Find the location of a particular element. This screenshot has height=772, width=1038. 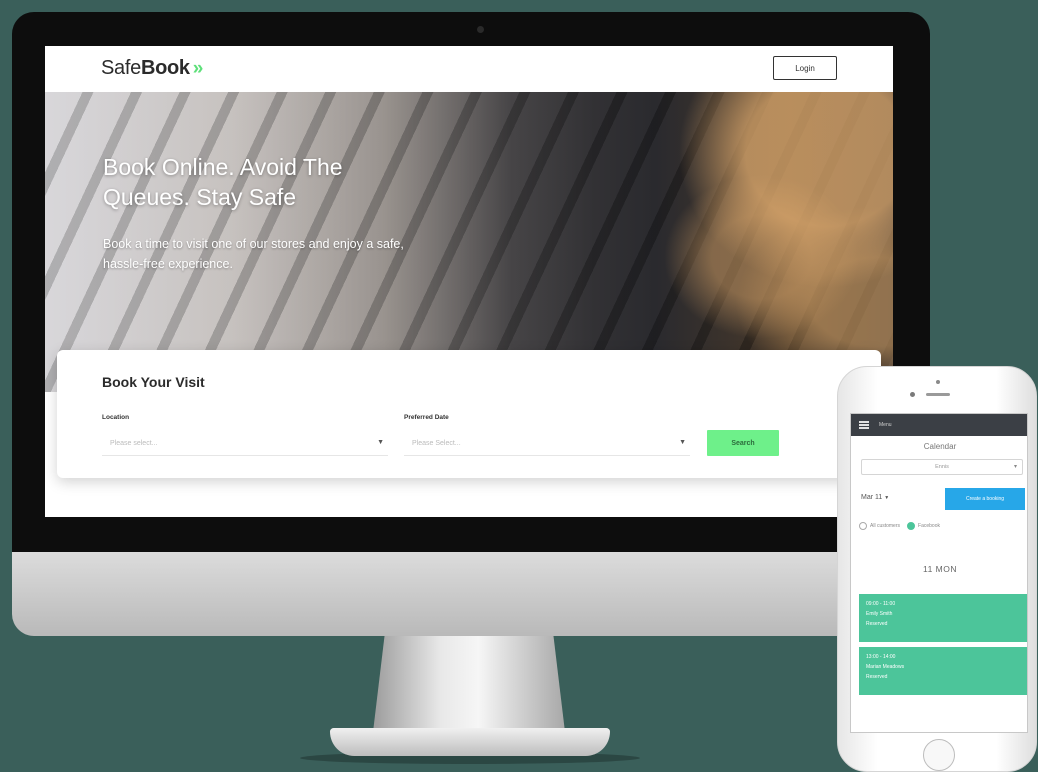

phone-sensor is located at coordinates (912, 394).